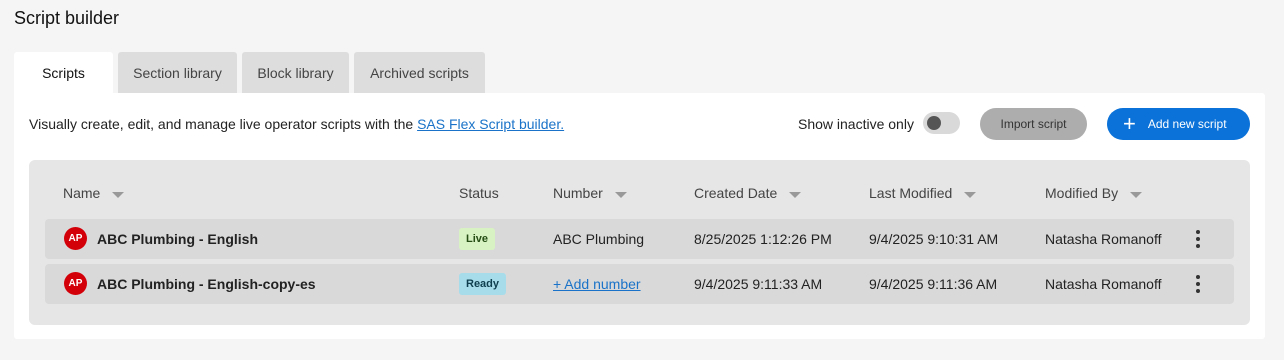 The image size is (1284, 360). What do you see at coordinates (295, 72) in the screenshot?
I see `tab-block-library: Block library` at bounding box center [295, 72].